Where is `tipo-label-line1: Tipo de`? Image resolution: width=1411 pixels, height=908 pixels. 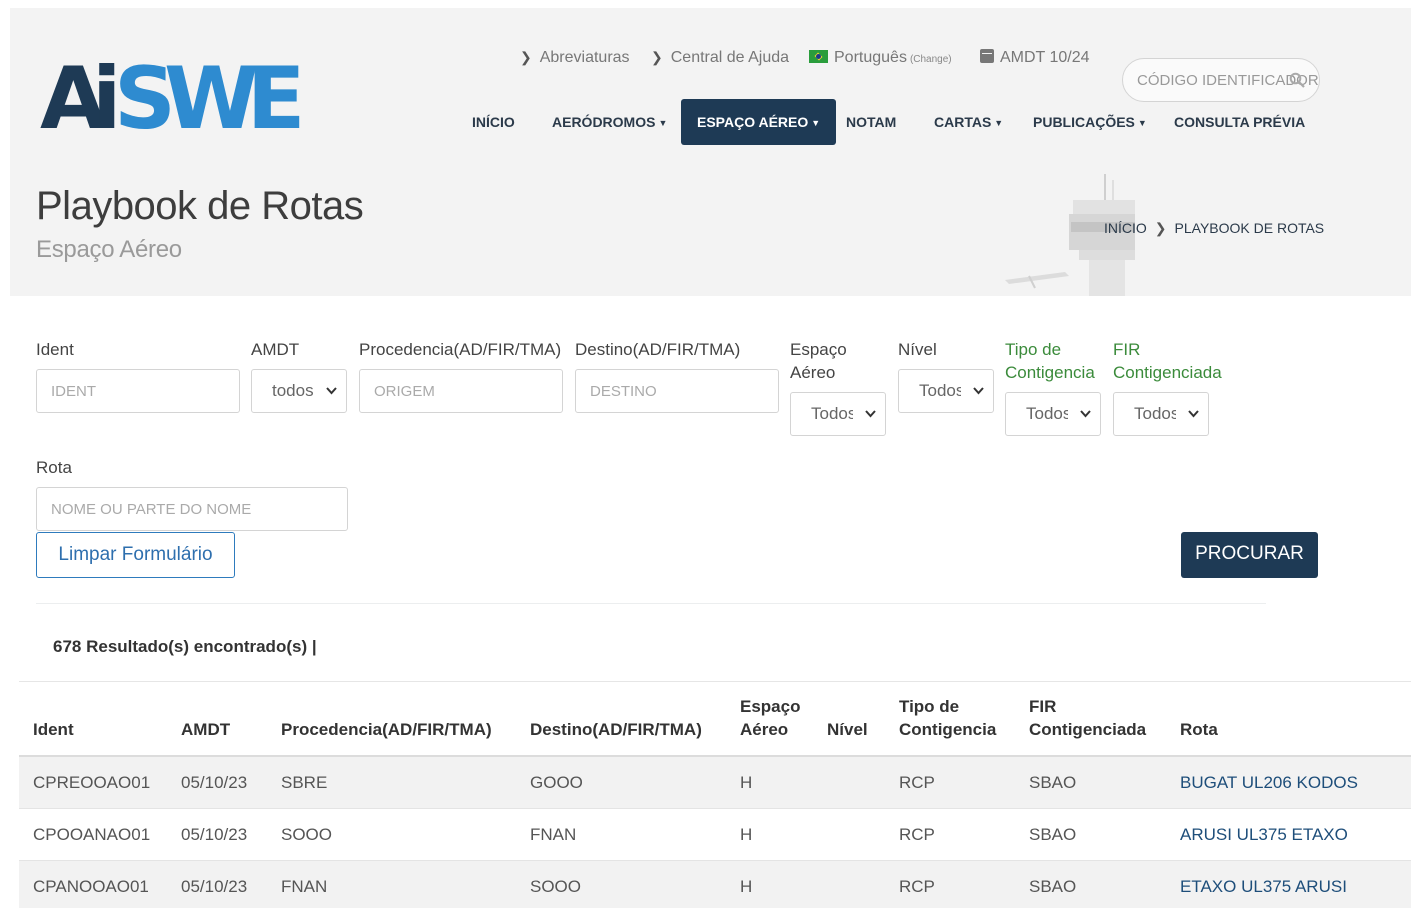 tipo-label-line1: Tipo de is located at coordinates (1033, 349).